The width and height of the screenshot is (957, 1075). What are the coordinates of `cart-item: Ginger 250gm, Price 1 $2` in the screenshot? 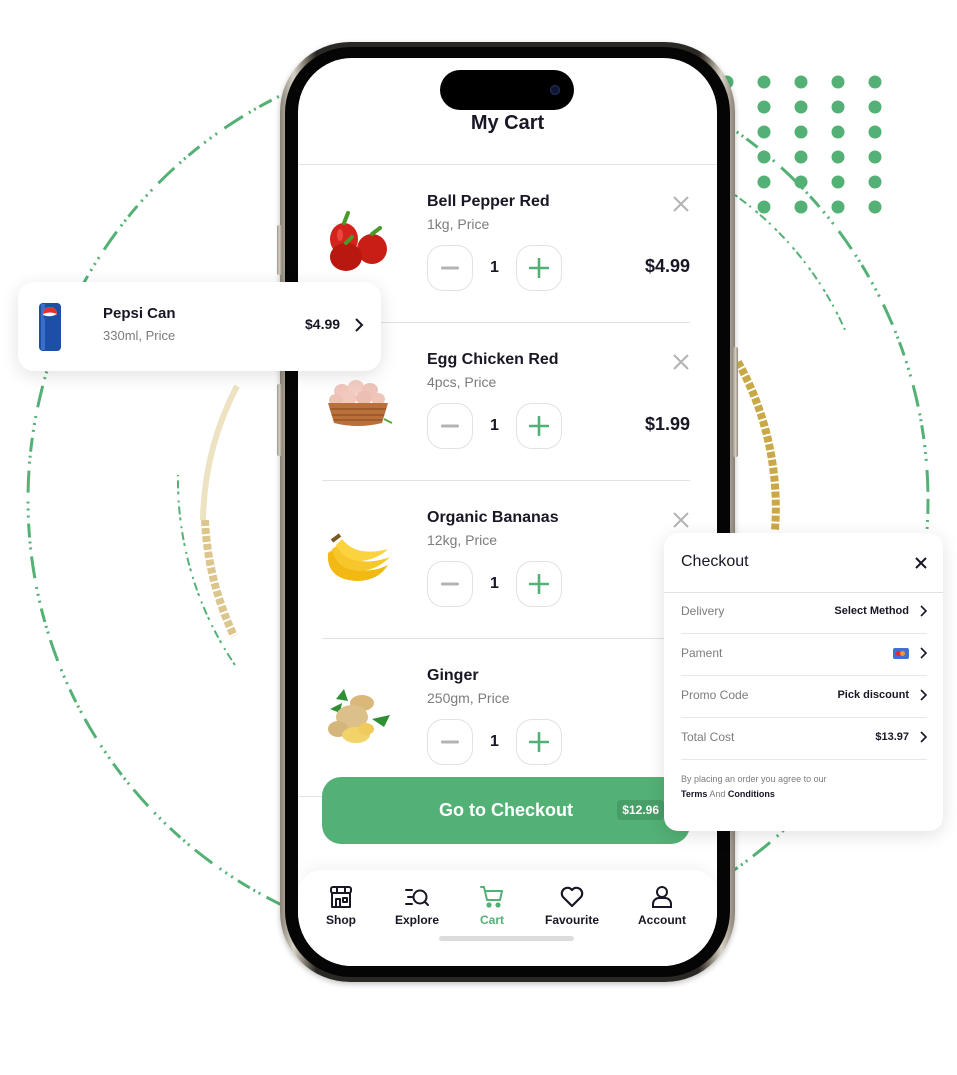 It's located at (506, 718).